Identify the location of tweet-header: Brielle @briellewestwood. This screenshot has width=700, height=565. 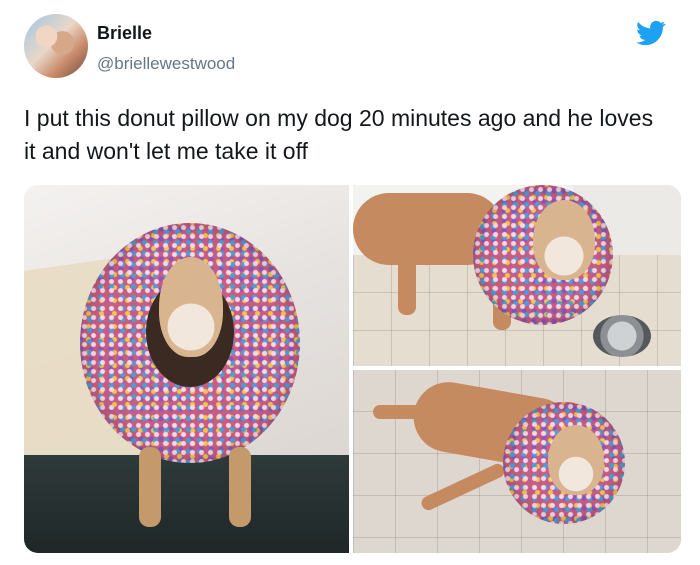
(349, 47).